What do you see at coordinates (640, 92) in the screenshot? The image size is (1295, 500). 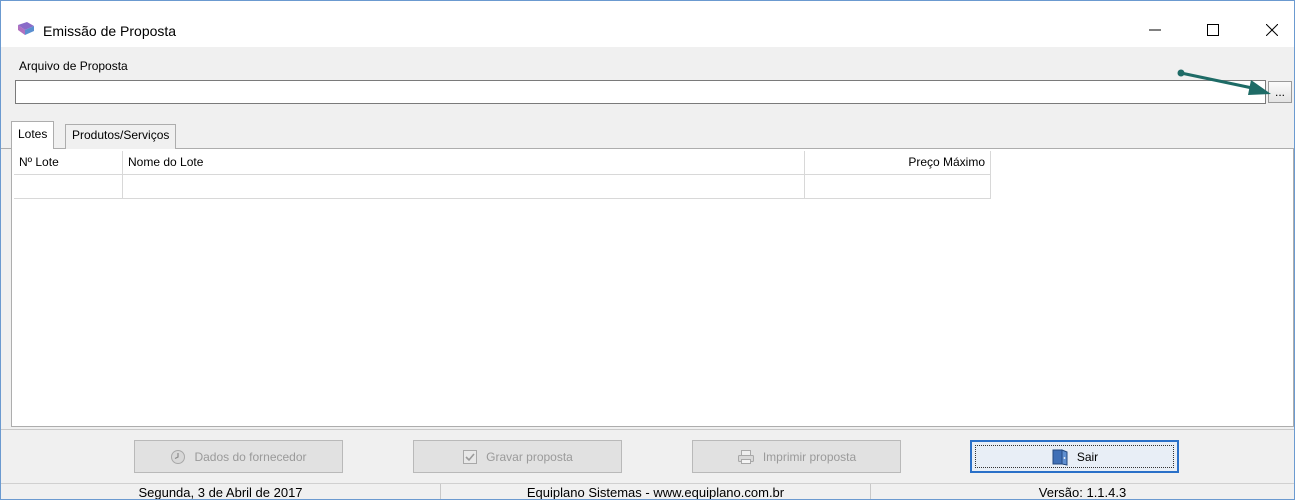 I see `proposal-file-input` at bounding box center [640, 92].